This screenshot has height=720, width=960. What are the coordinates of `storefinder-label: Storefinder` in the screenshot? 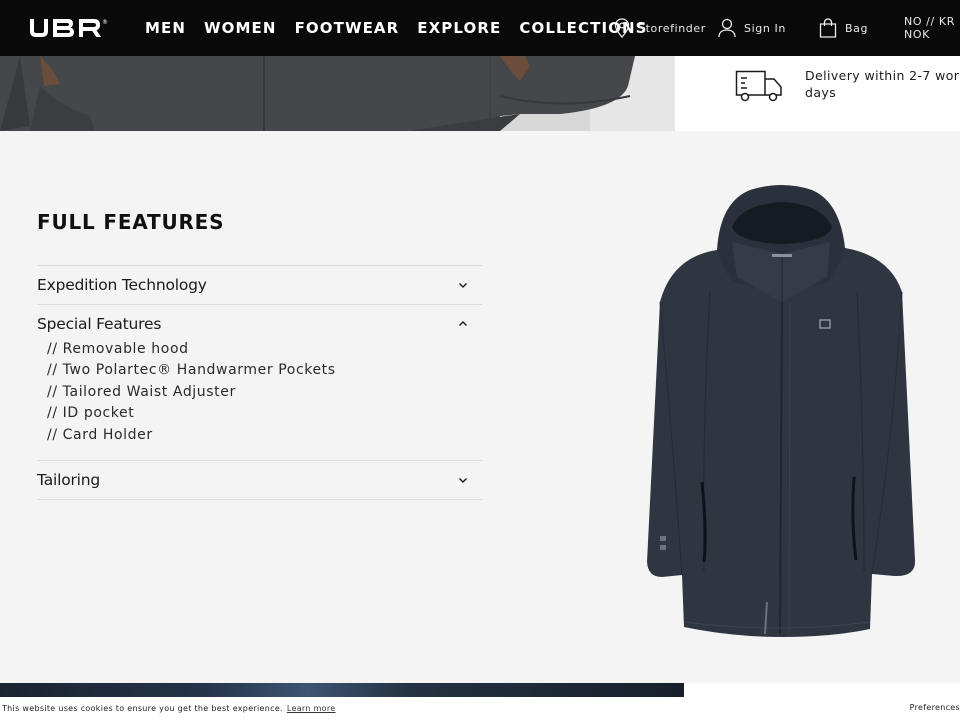 It's located at (672, 28).